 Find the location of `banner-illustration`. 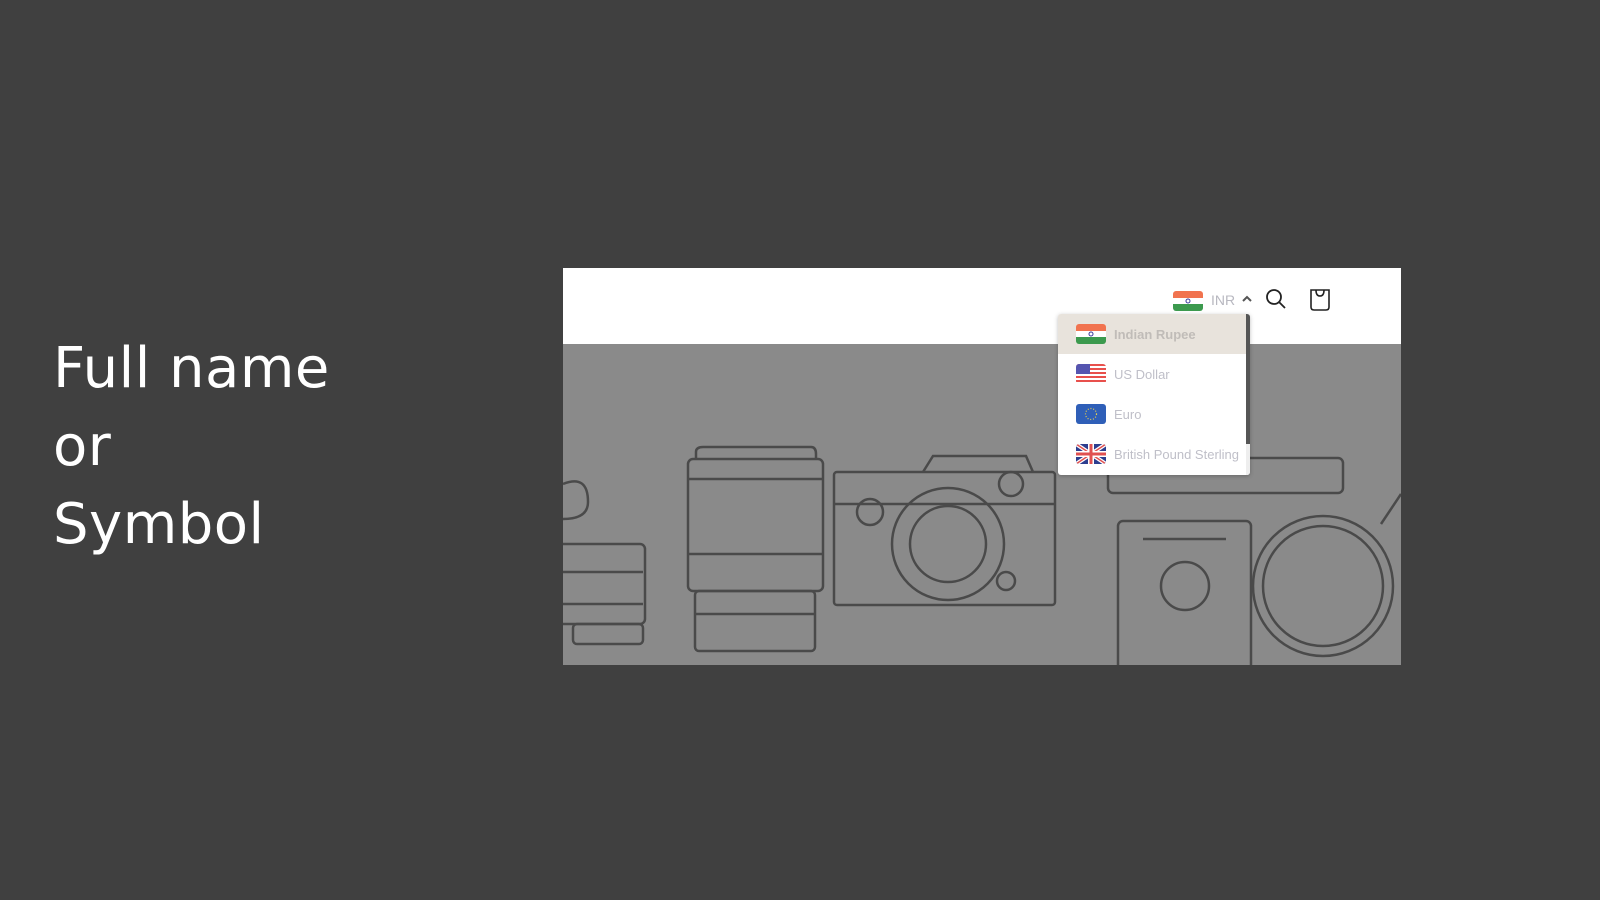

banner-illustration is located at coordinates (982, 555).